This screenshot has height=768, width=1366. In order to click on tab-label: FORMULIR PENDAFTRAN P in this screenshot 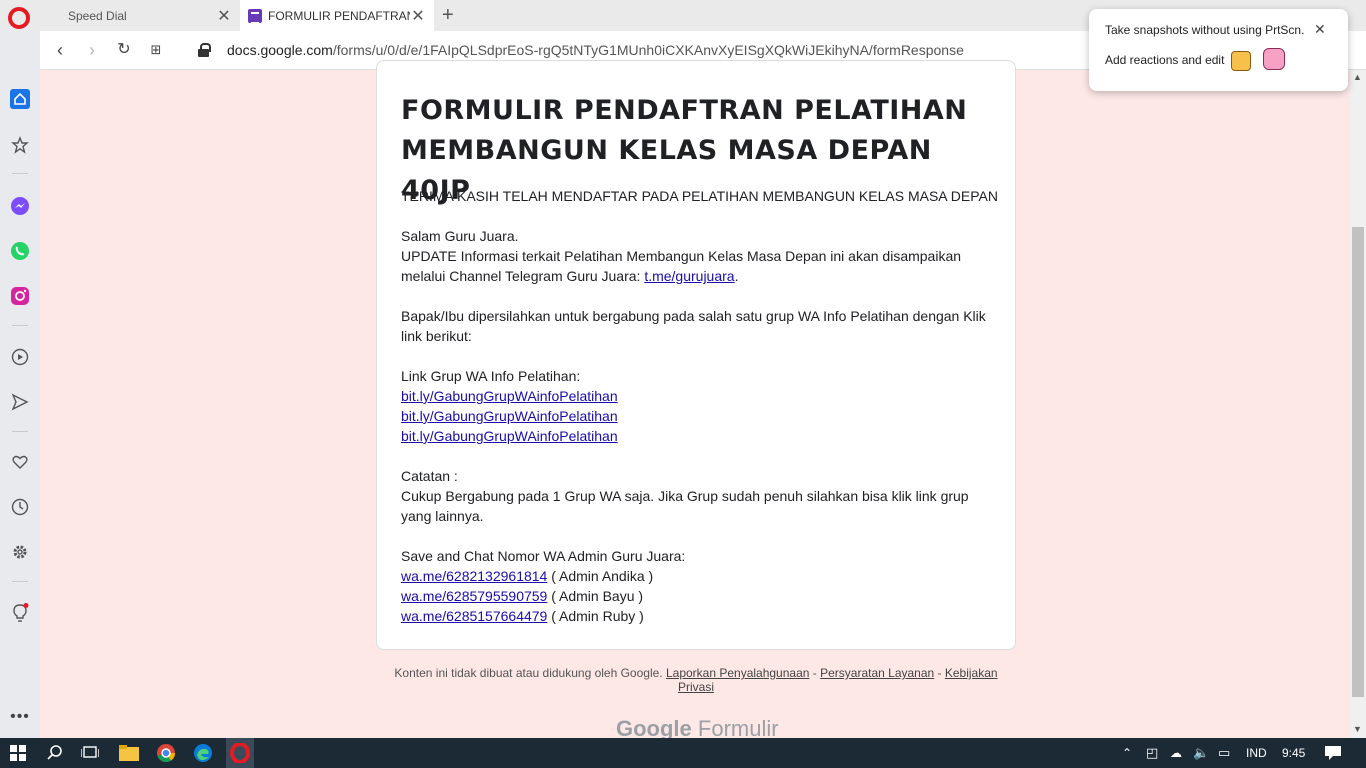, I will do `click(339, 15)`.